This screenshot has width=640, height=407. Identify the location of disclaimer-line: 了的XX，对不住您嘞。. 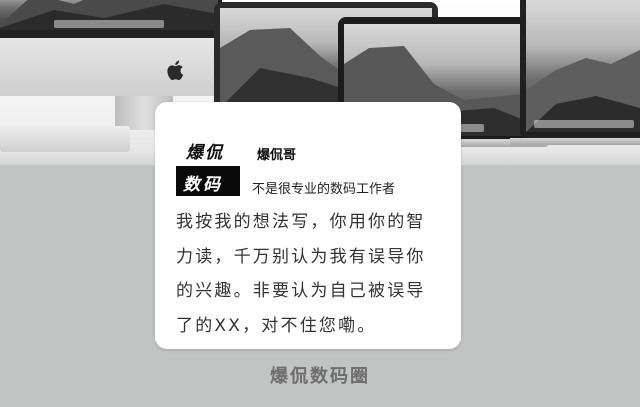
(276, 325).